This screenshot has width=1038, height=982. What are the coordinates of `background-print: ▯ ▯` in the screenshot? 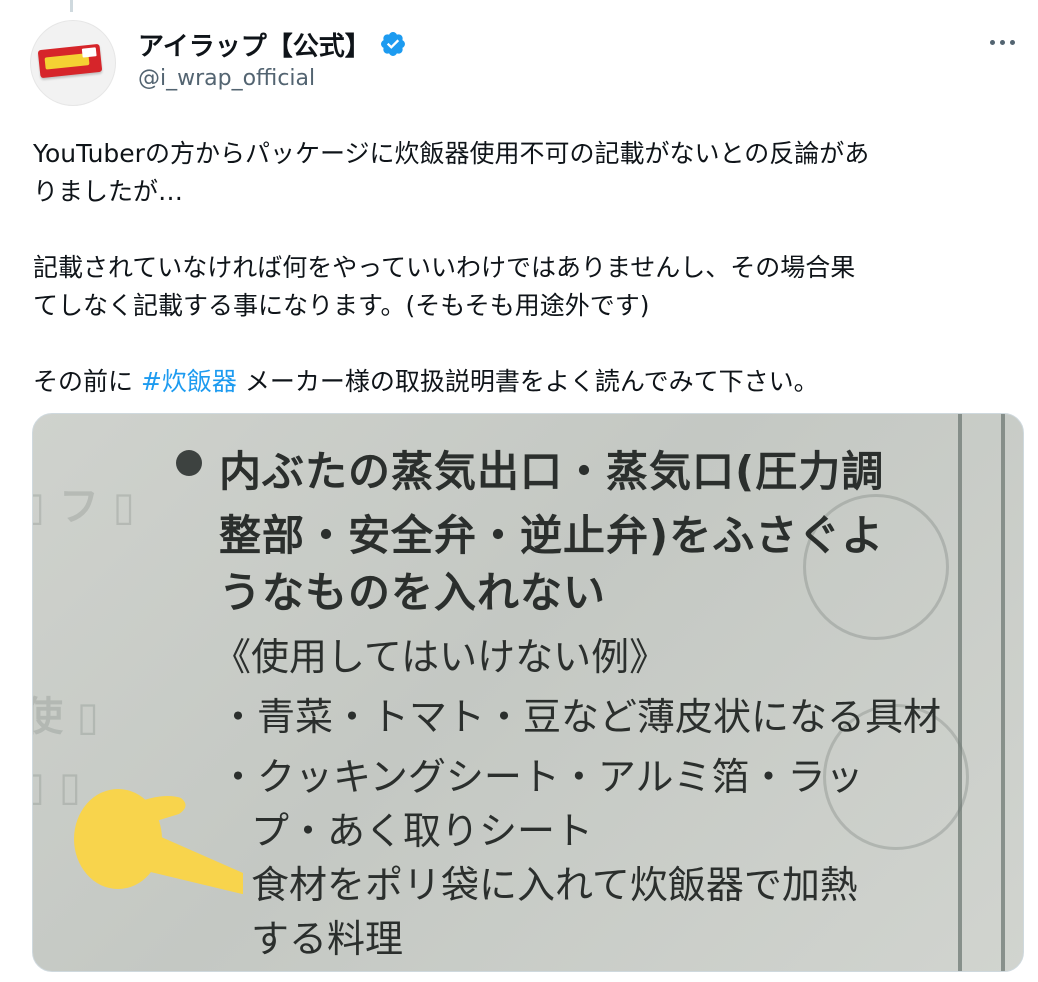 It's located at (57, 787).